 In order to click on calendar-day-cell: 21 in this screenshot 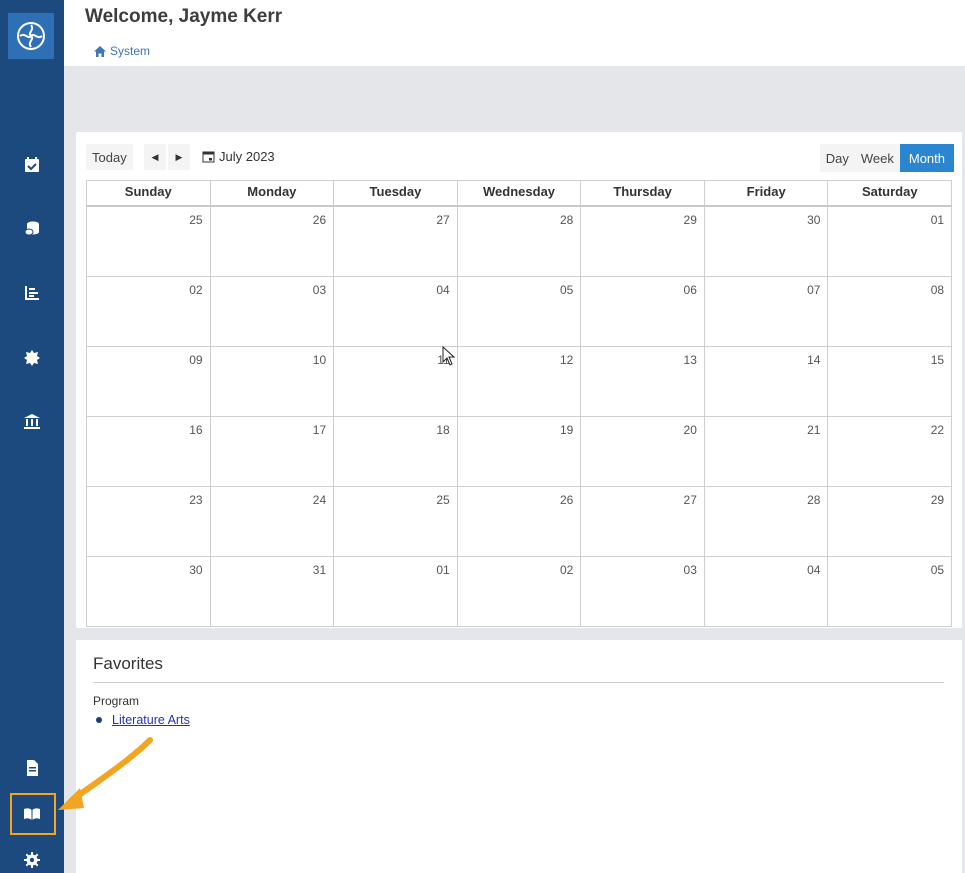, I will do `click(767, 451)`.